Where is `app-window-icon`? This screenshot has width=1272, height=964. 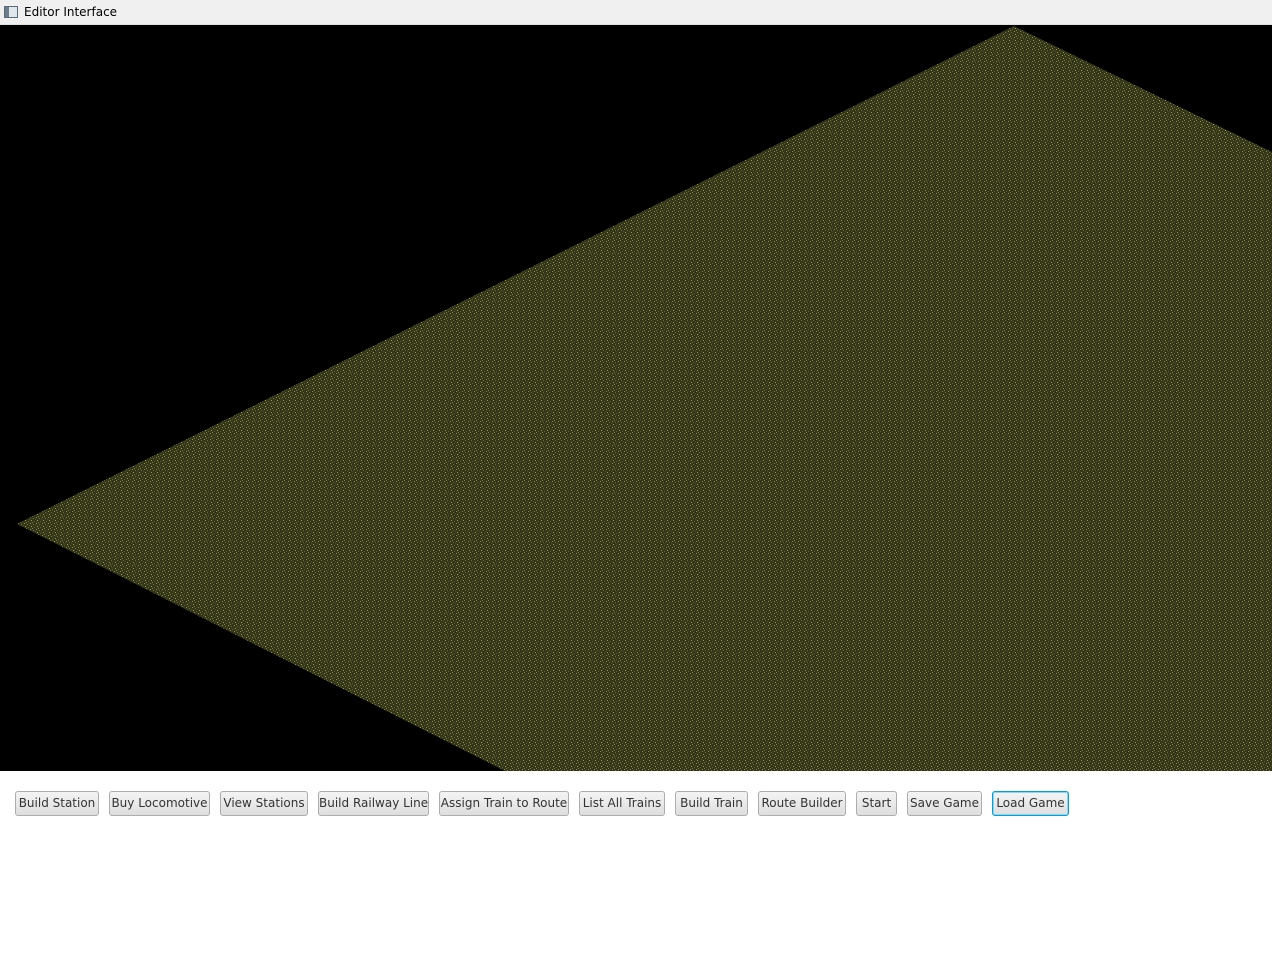
app-window-icon is located at coordinates (11, 12).